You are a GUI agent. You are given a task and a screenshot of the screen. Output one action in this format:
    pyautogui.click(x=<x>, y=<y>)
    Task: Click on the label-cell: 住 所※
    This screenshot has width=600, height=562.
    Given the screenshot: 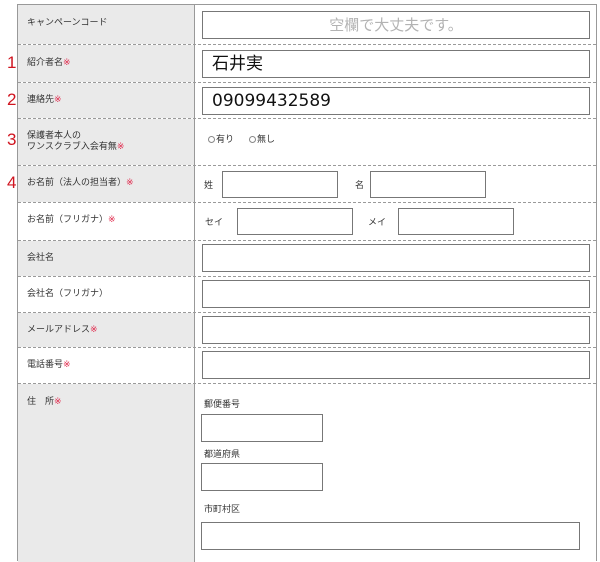 What is the action you would take?
    pyautogui.click(x=106, y=473)
    